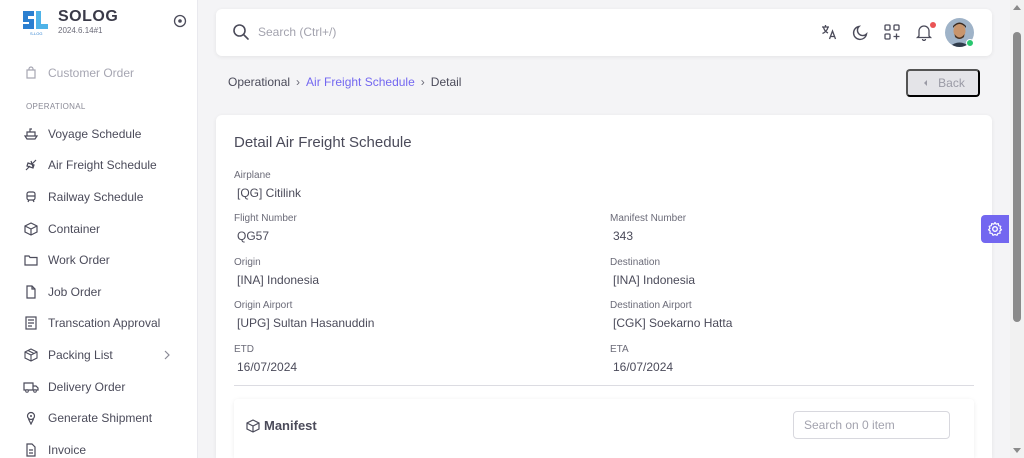 The width and height of the screenshot is (1024, 458). I want to click on page-scrollbar, so click(1017, 229).